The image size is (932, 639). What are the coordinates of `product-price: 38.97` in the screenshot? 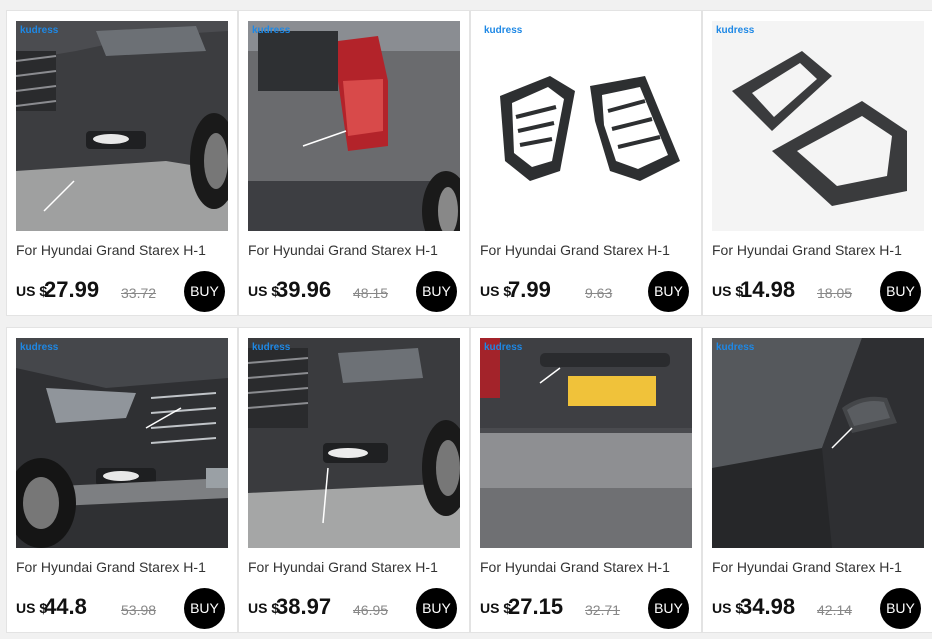 It's located at (304, 606).